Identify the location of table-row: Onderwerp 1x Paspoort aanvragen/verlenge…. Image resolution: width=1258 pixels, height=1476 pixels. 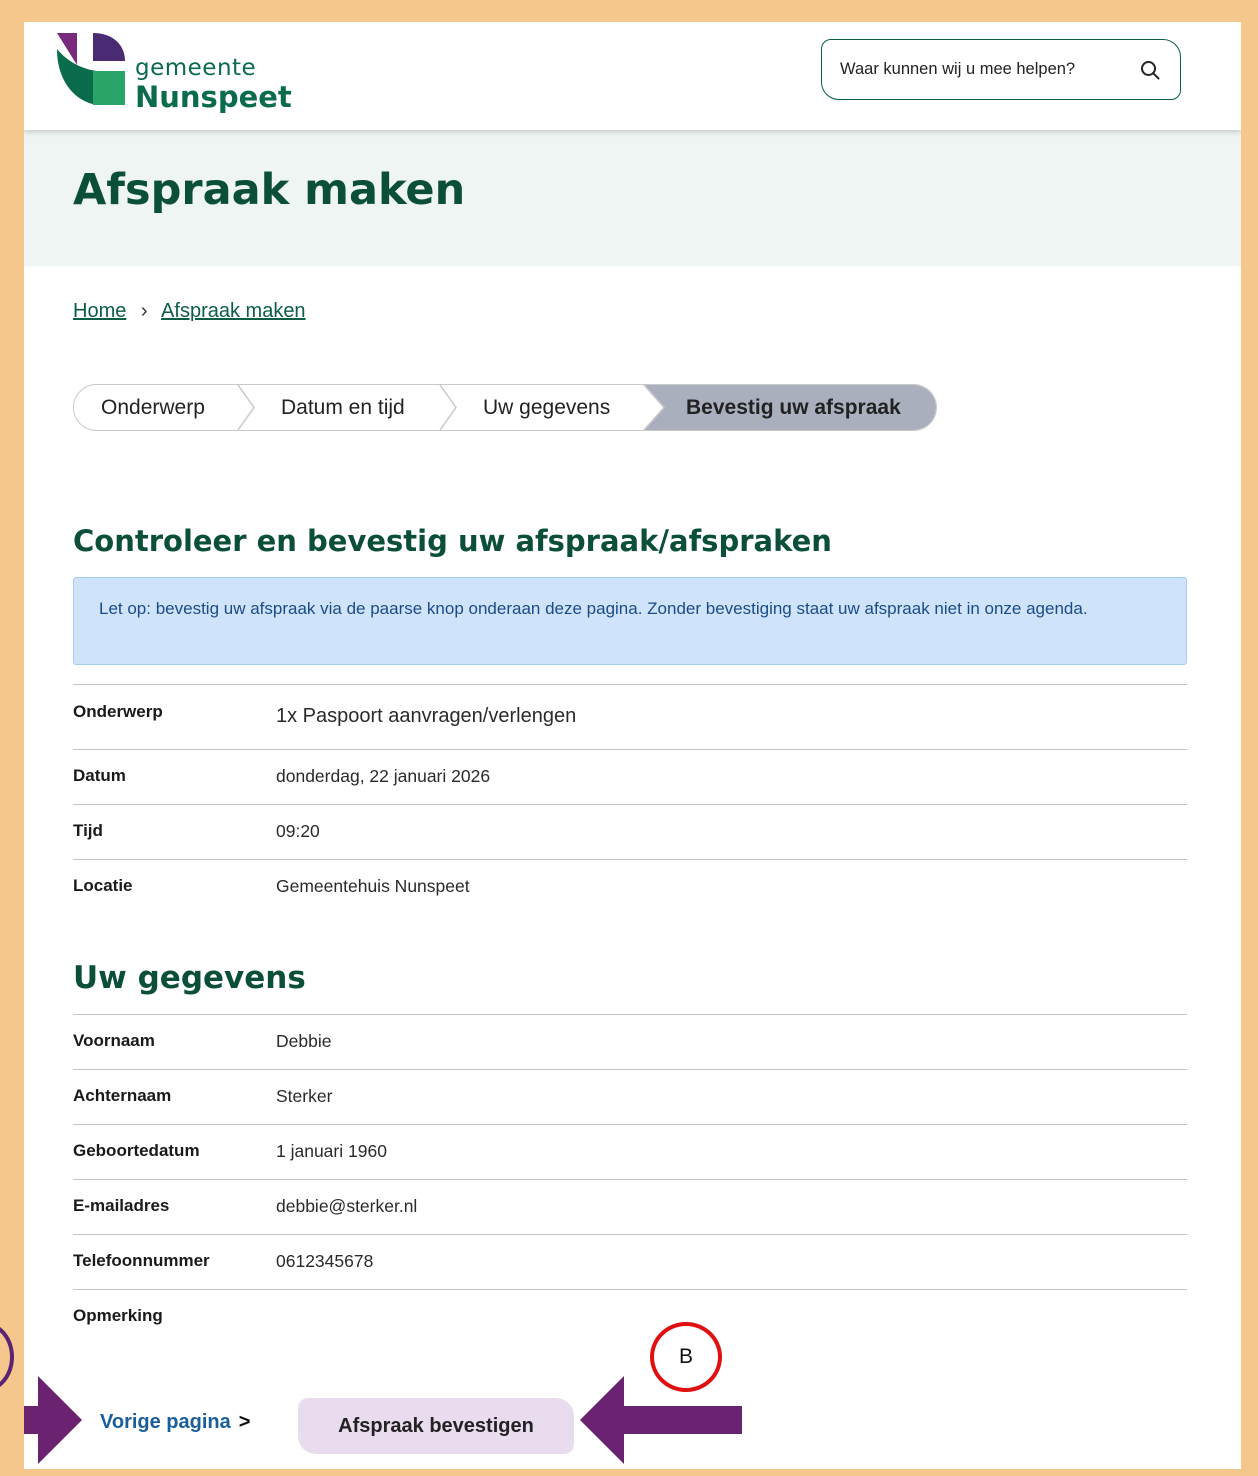
(630, 716).